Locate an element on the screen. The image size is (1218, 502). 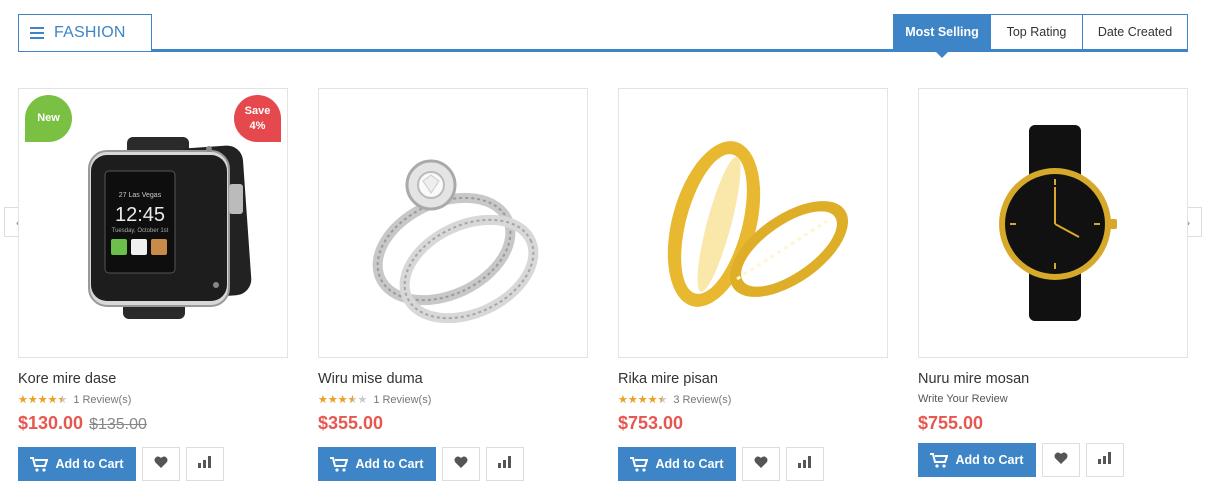
price-row: $355.00 is located at coordinates (453, 425).